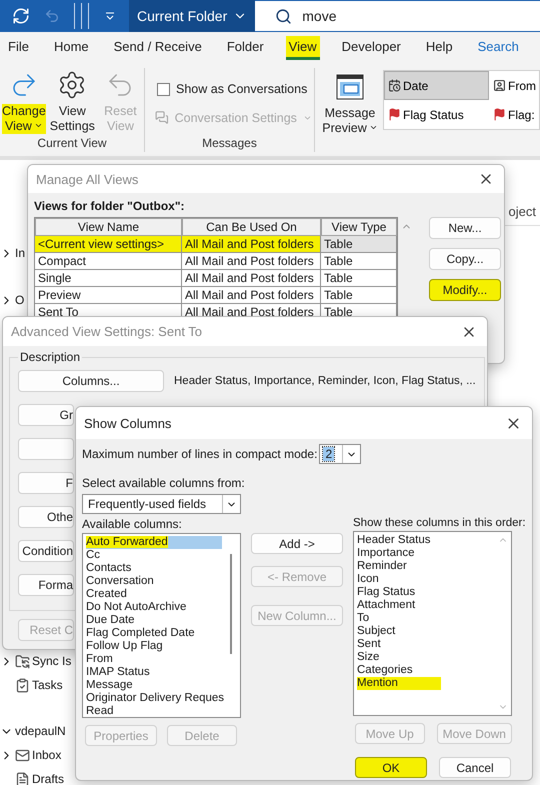 Image resolution: width=540 pixels, height=785 pixels. What do you see at coordinates (399, 644) in the screenshot?
I see `list-item: Sent` at bounding box center [399, 644].